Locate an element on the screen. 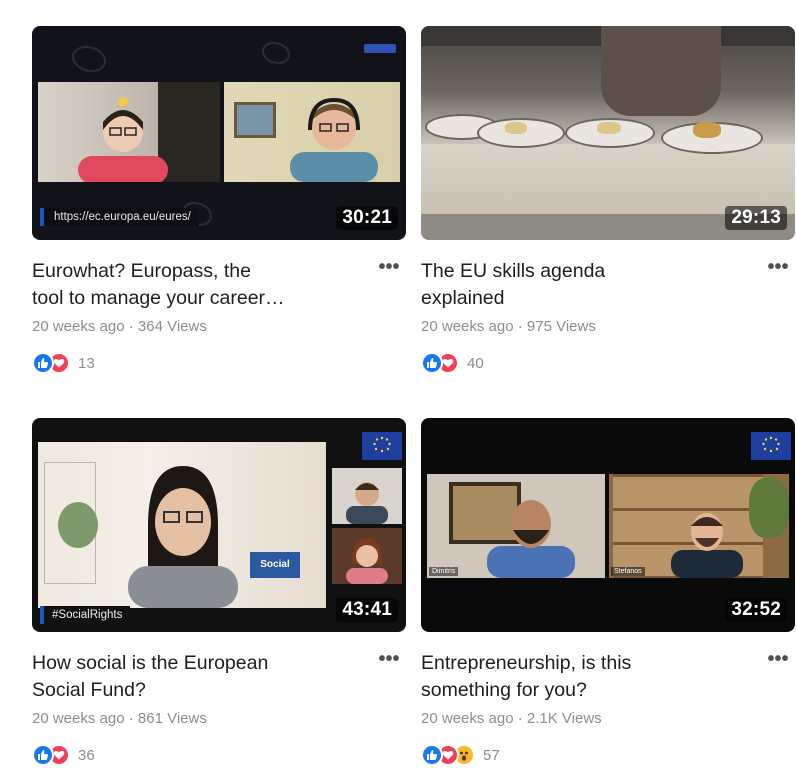 The image size is (797, 782). man-speaker is located at coordinates (531, 539).